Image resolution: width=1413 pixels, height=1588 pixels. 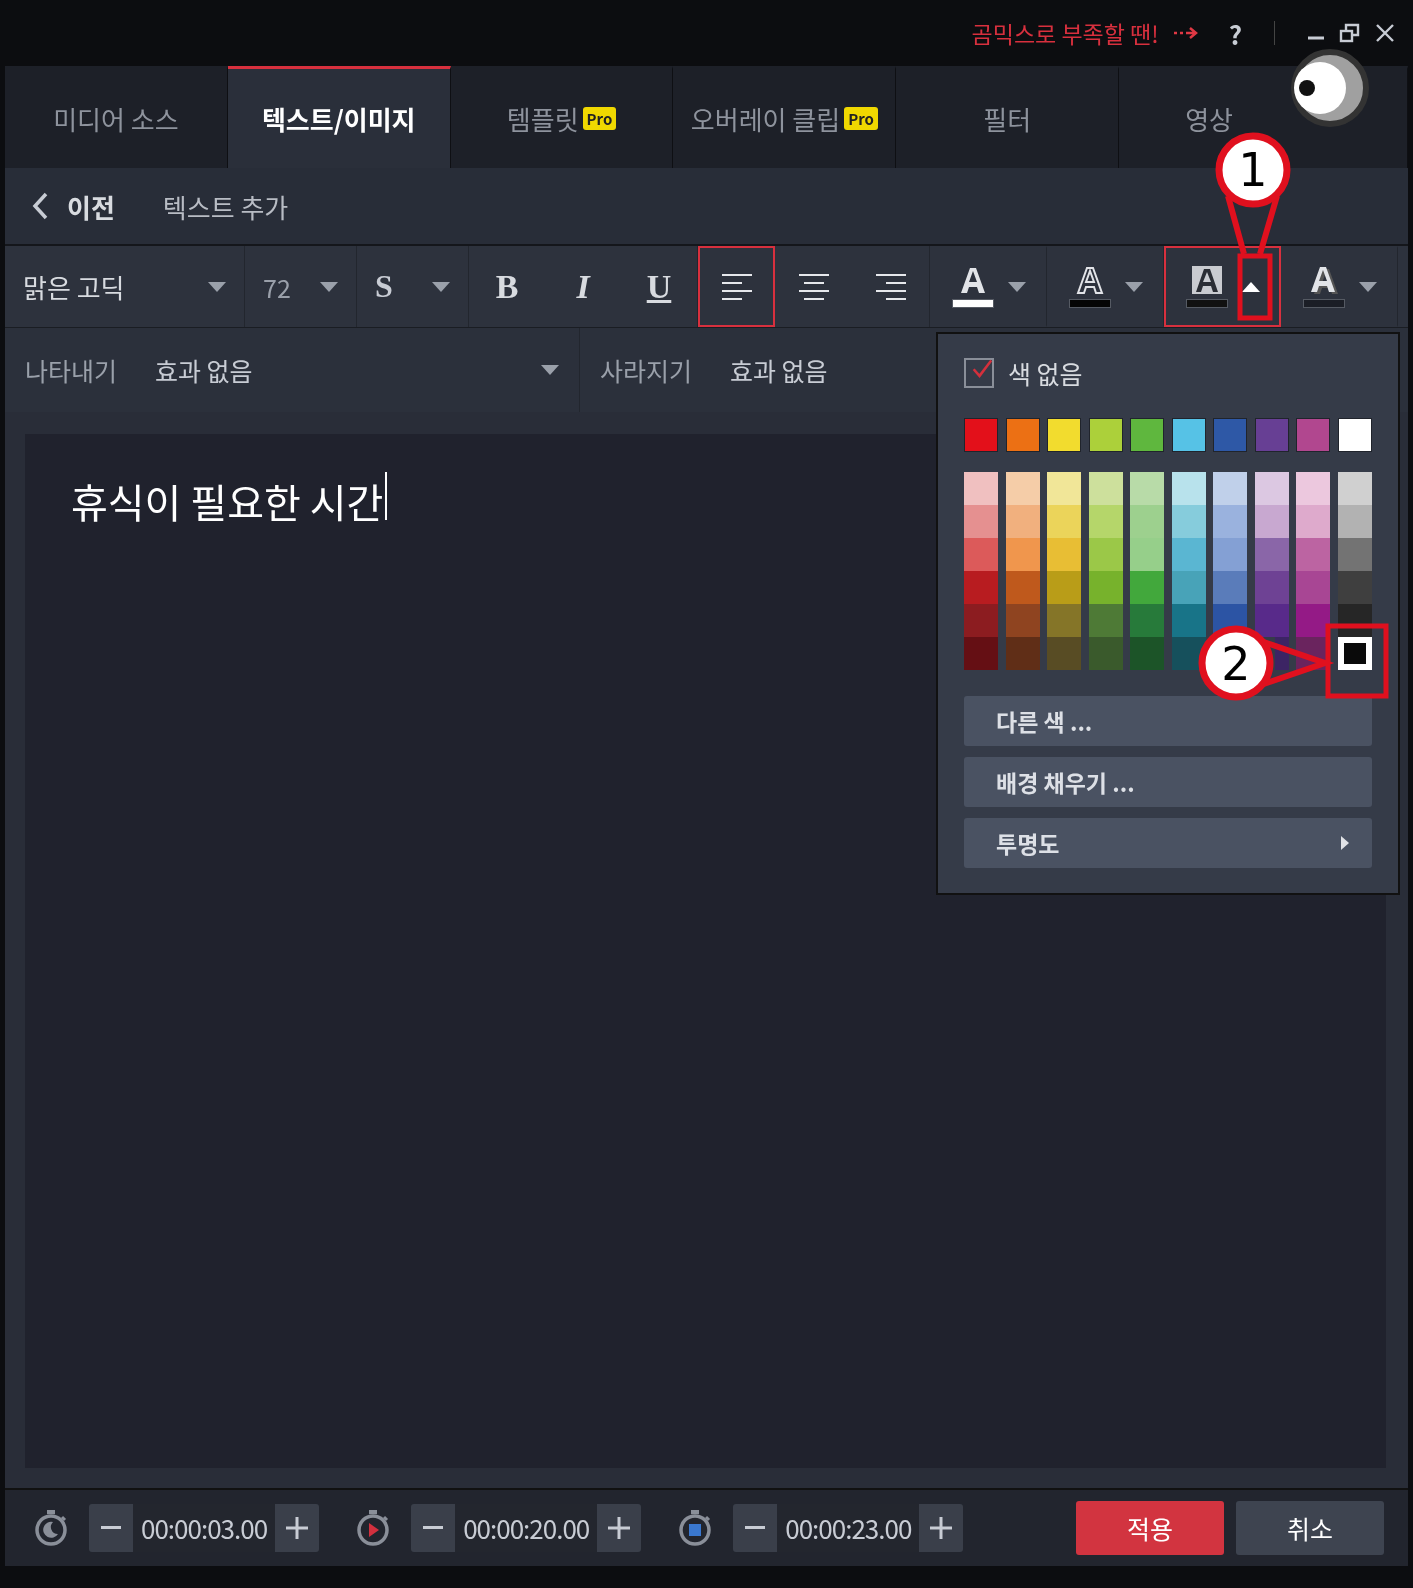 What do you see at coordinates (979, 373) in the screenshot?
I see `checkbox` at bounding box center [979, 373].